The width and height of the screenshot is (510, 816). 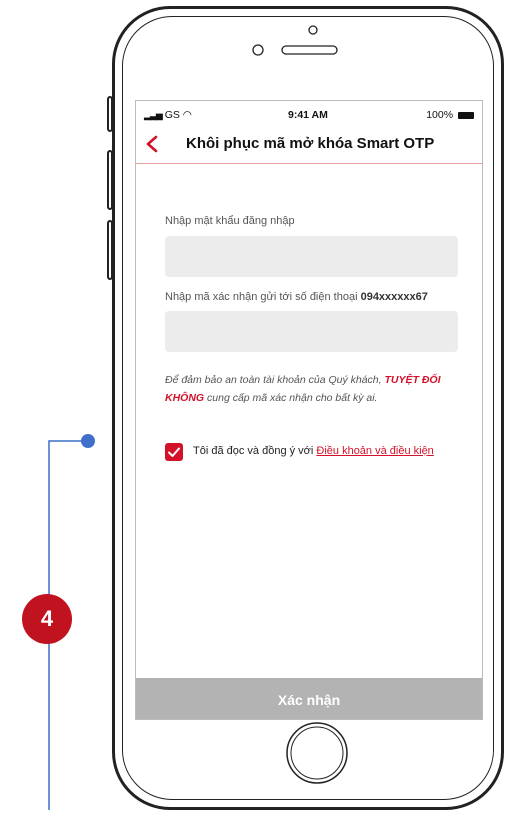 What do you see at coordinates (110, 250) in the screenshot?
I see `phone-volume-down-button` at bounding box center [110, 250].